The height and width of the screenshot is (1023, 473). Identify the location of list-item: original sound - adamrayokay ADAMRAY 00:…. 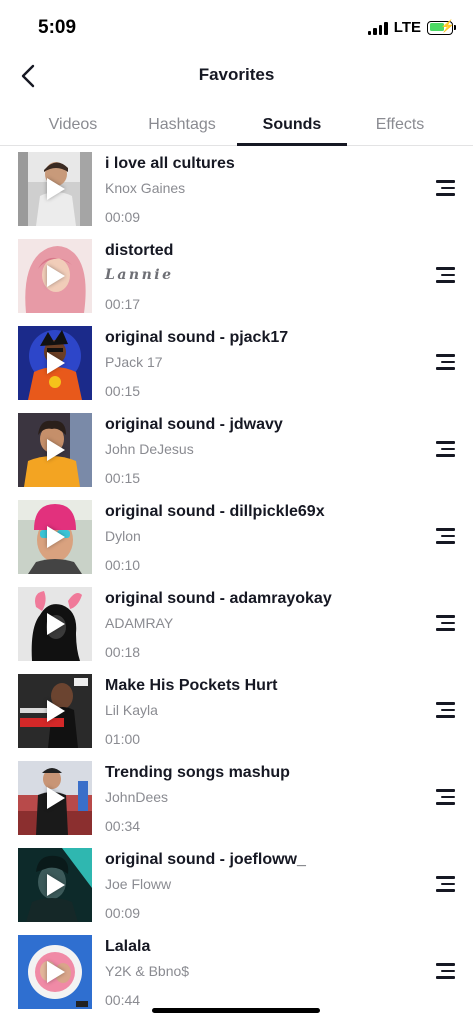
(236, 625).